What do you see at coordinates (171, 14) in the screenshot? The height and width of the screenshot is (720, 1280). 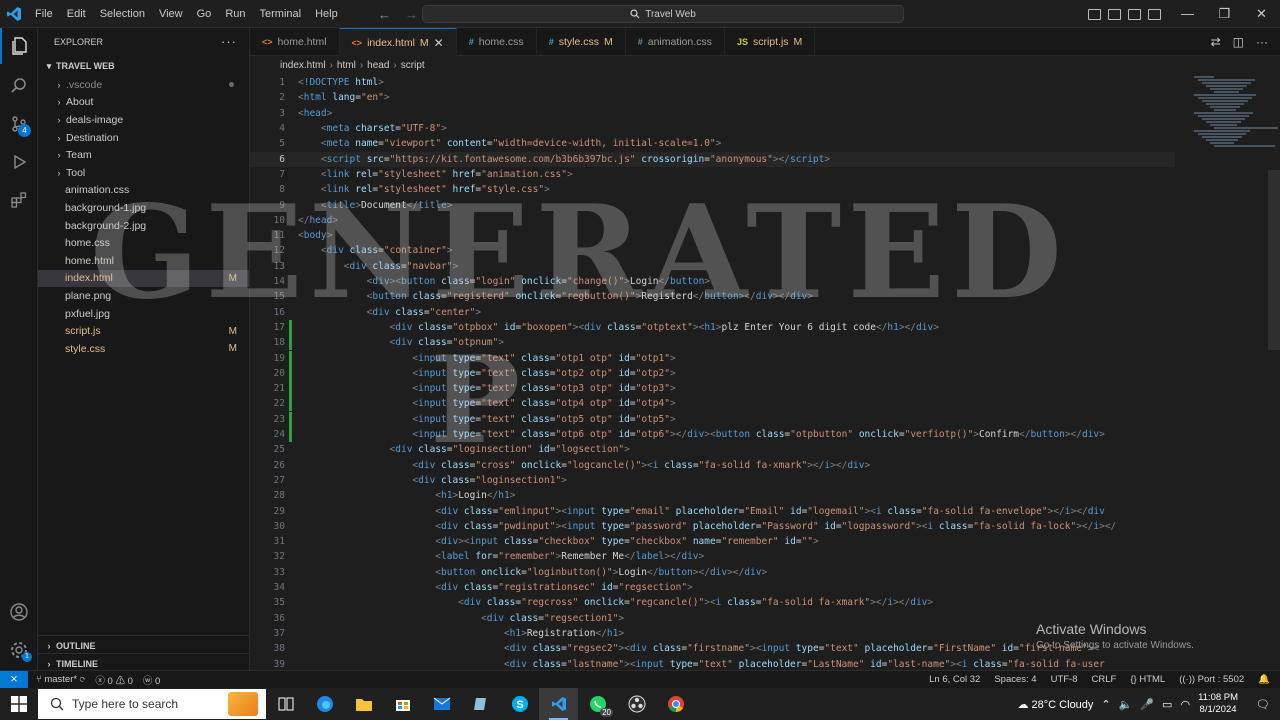 I see `menu-item-view: View` at bounding box center [171, 14].